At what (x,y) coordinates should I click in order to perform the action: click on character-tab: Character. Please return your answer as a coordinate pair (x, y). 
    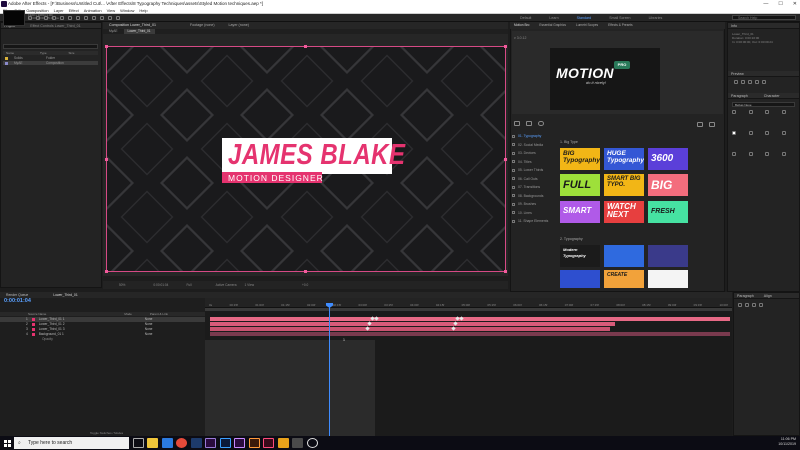
    Looking at the image, I should click on (772, 95).